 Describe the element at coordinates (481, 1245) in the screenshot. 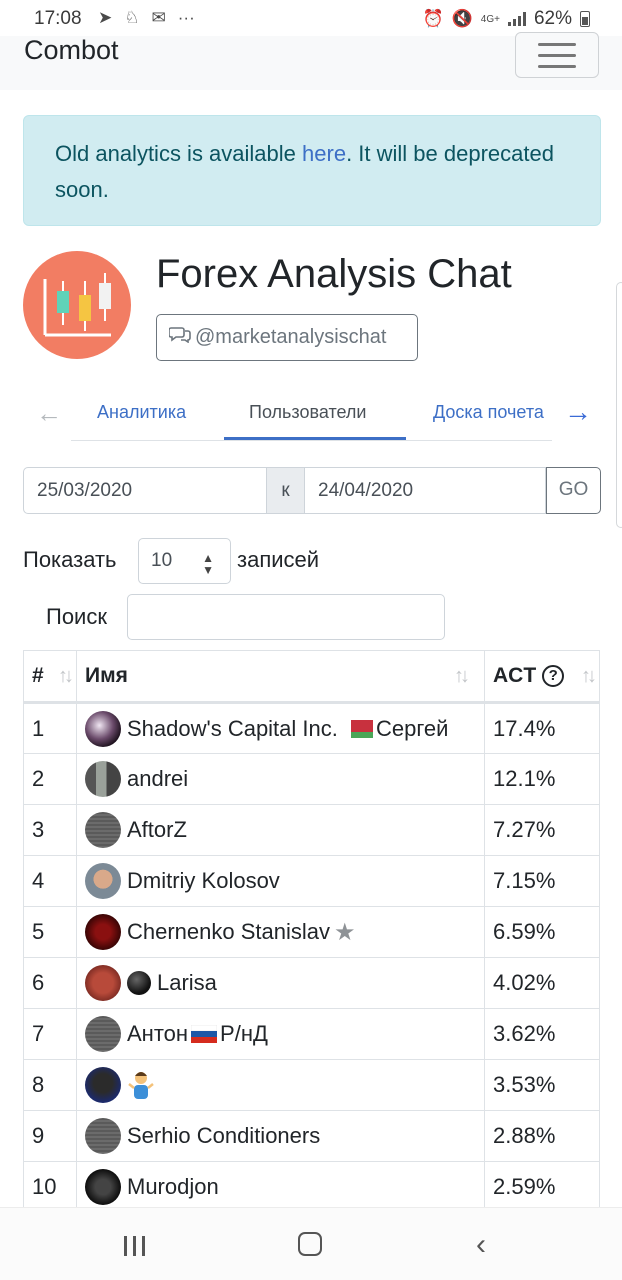

I see `back-icon: ‹` at that location.